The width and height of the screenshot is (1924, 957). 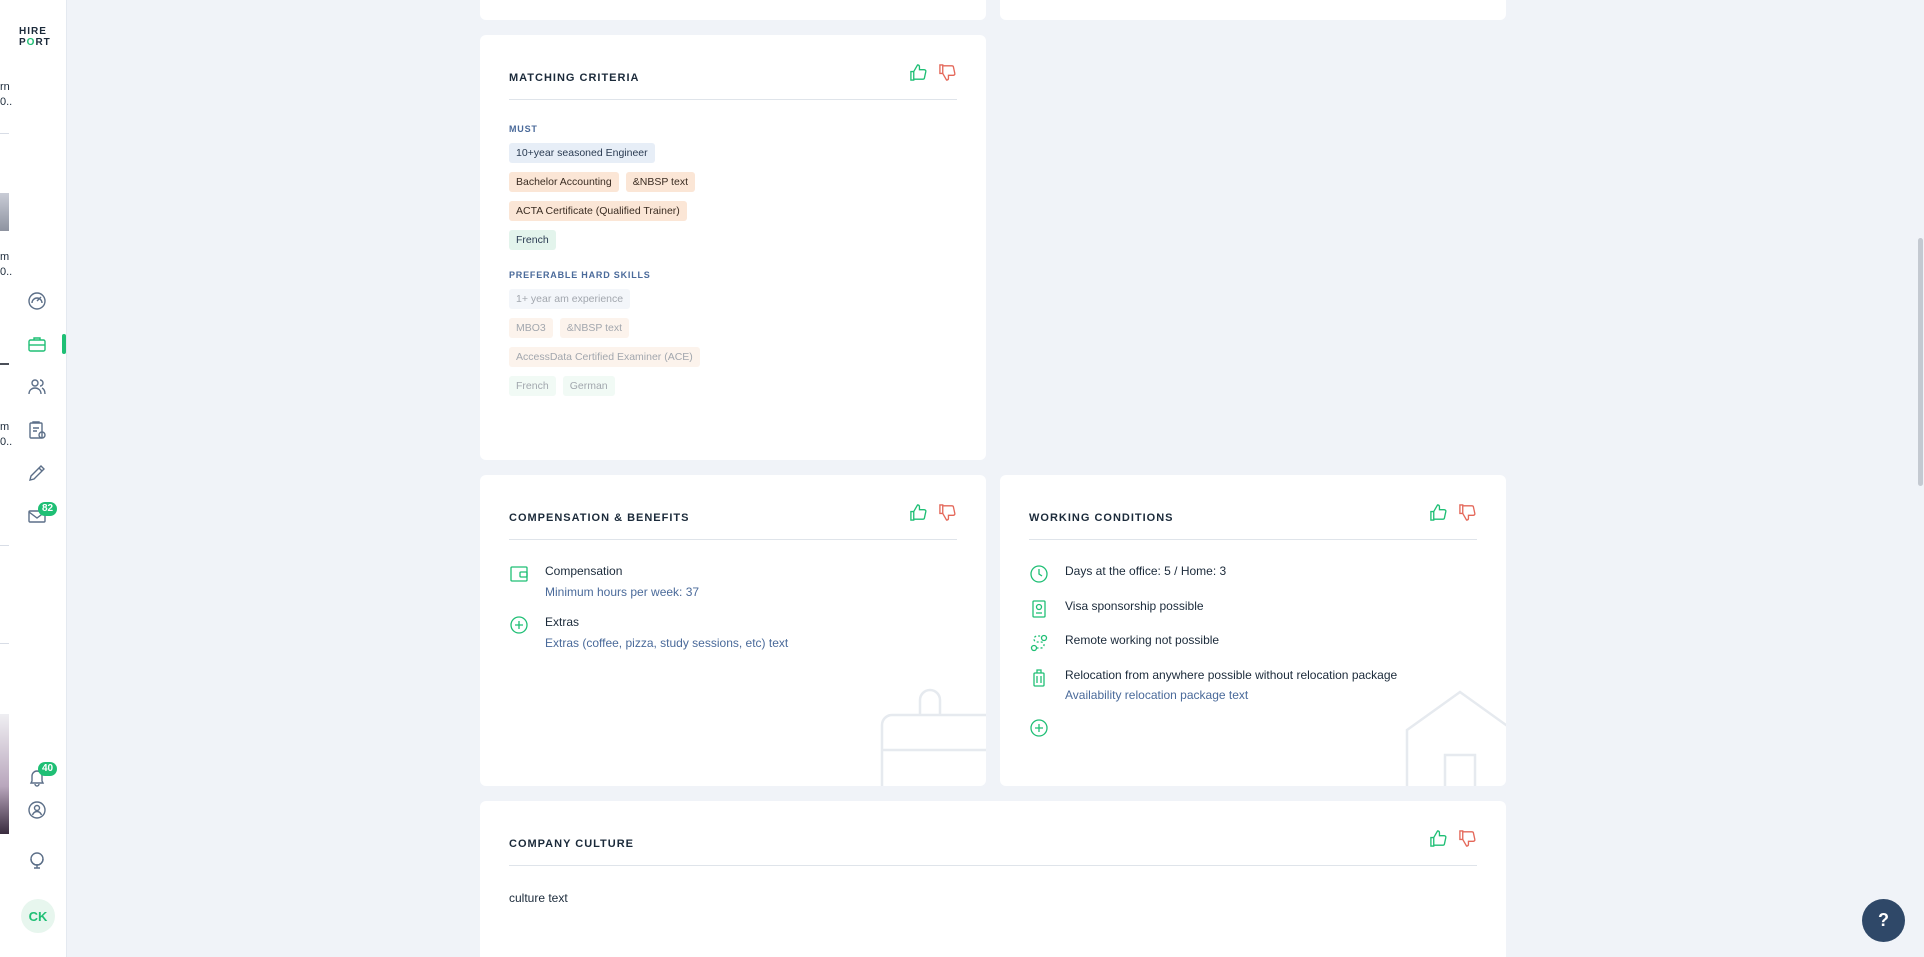 What do you see at coordinates (599, 518) in the screenshot?
I see `card-title: COMPENSATION & BENEFITS` at bounding box center [599, 518].